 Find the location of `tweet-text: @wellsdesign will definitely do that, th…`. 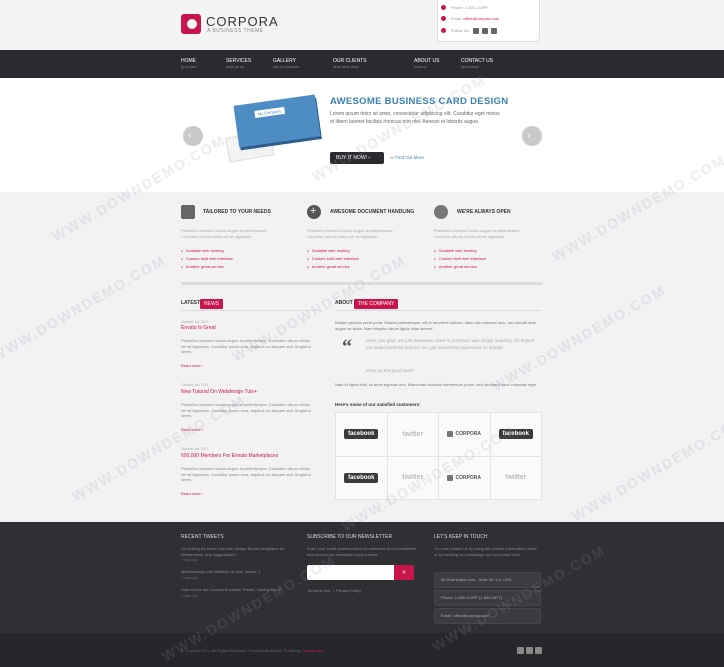

tweet-text: @wellsdesign will definitely do that, th… is located at coordinates (221, 571).